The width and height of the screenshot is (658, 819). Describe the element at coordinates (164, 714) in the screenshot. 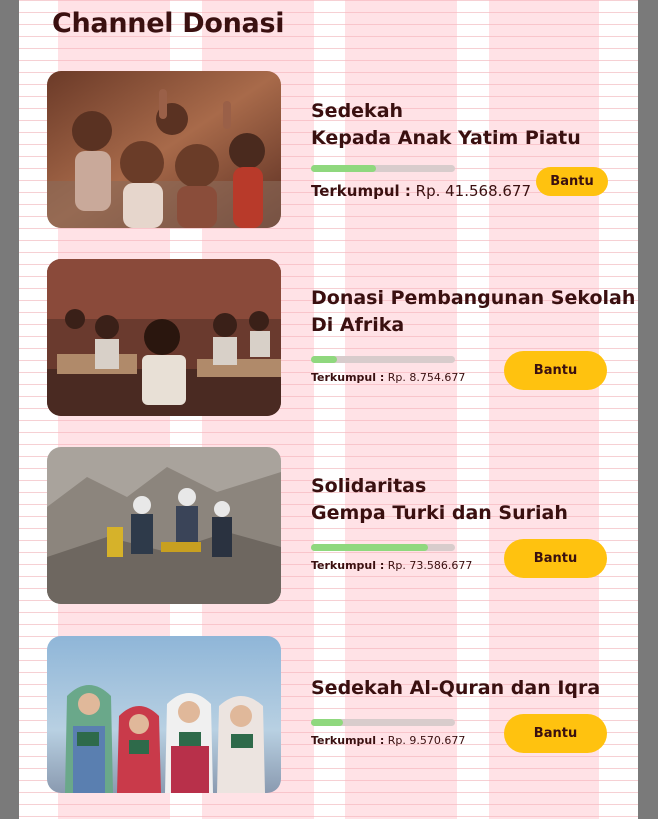

I see `girls-holding-quran-photo` at that location.